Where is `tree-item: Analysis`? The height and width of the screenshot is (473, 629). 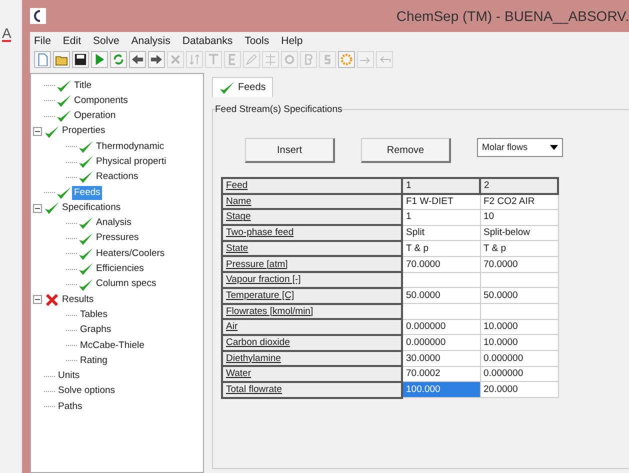 tree-item: Analysis is located at coordinates (114, 223).